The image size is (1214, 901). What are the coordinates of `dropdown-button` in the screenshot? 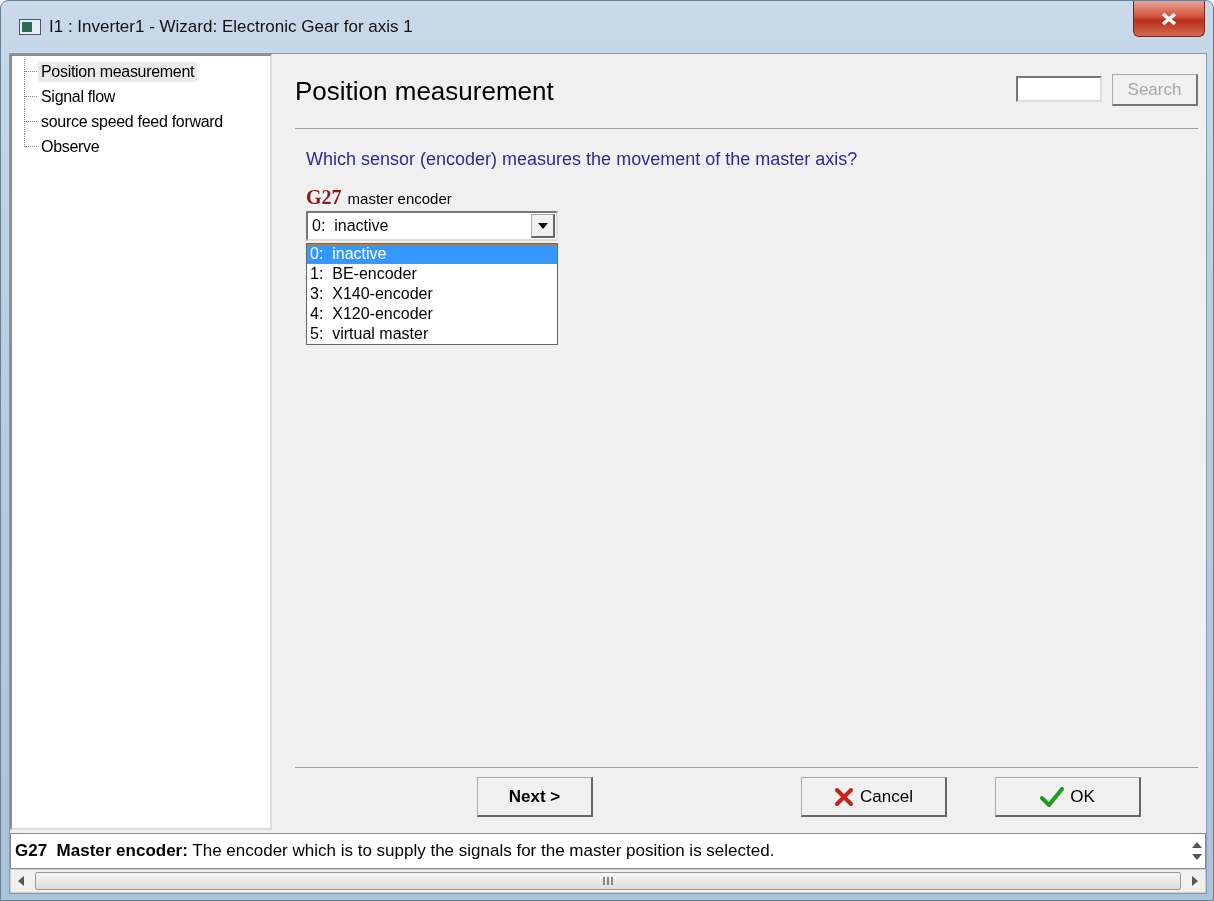 It's located at (543, 226).